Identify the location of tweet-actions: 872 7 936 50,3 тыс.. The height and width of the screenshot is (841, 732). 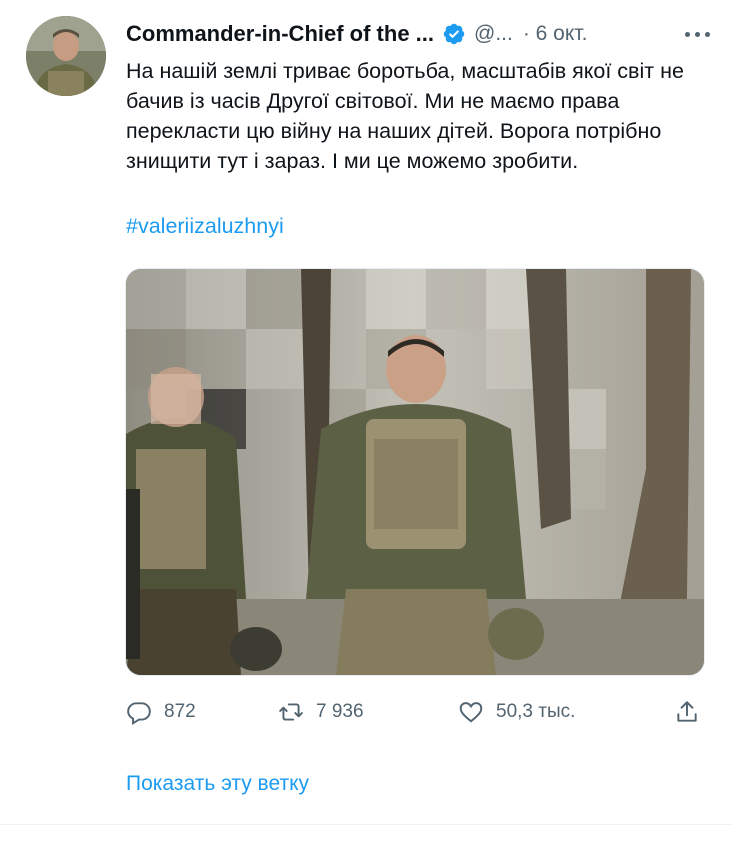
(416, 712).